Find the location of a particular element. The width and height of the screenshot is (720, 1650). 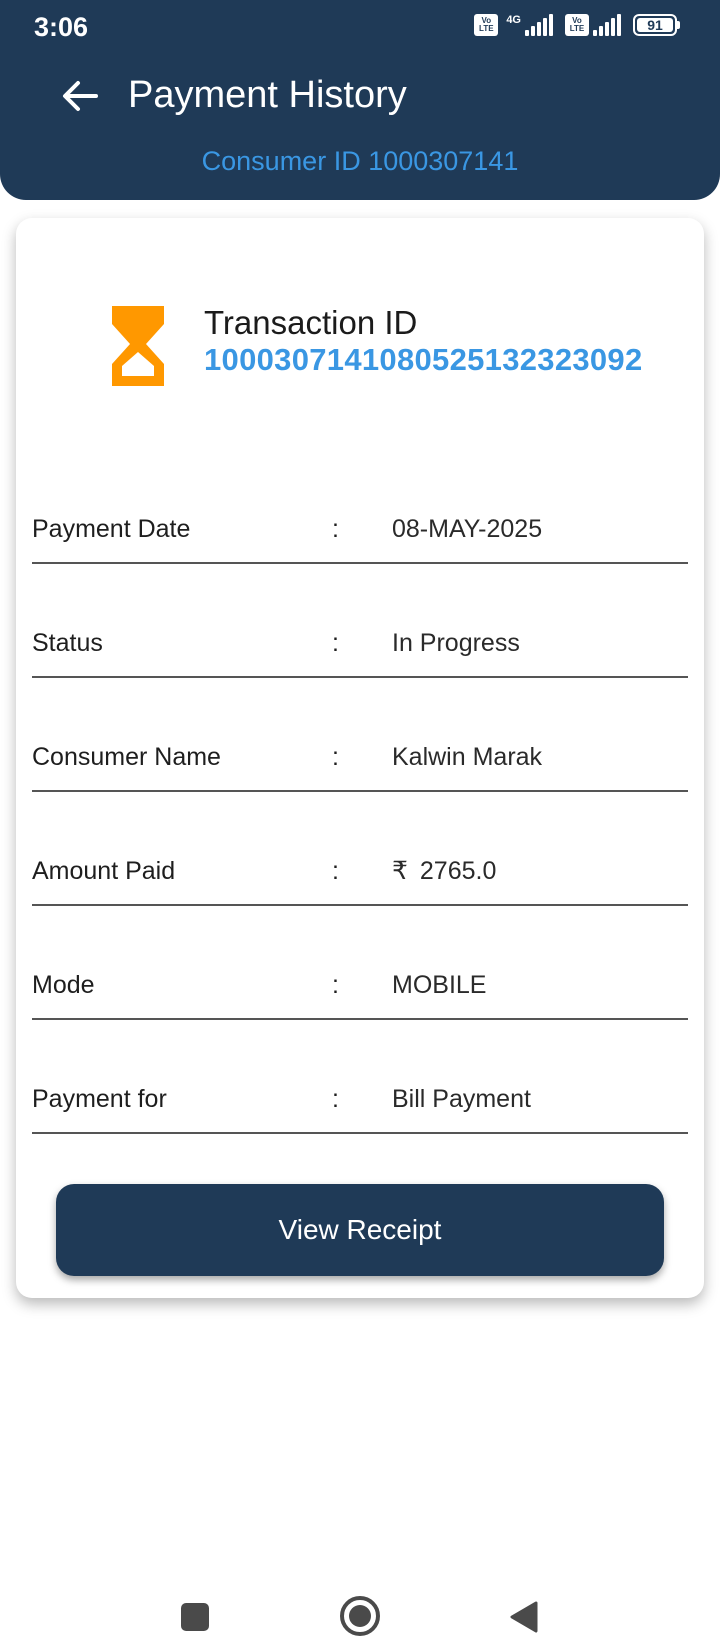

amount-value: 2765.0 is located at coordinates (458, 871).